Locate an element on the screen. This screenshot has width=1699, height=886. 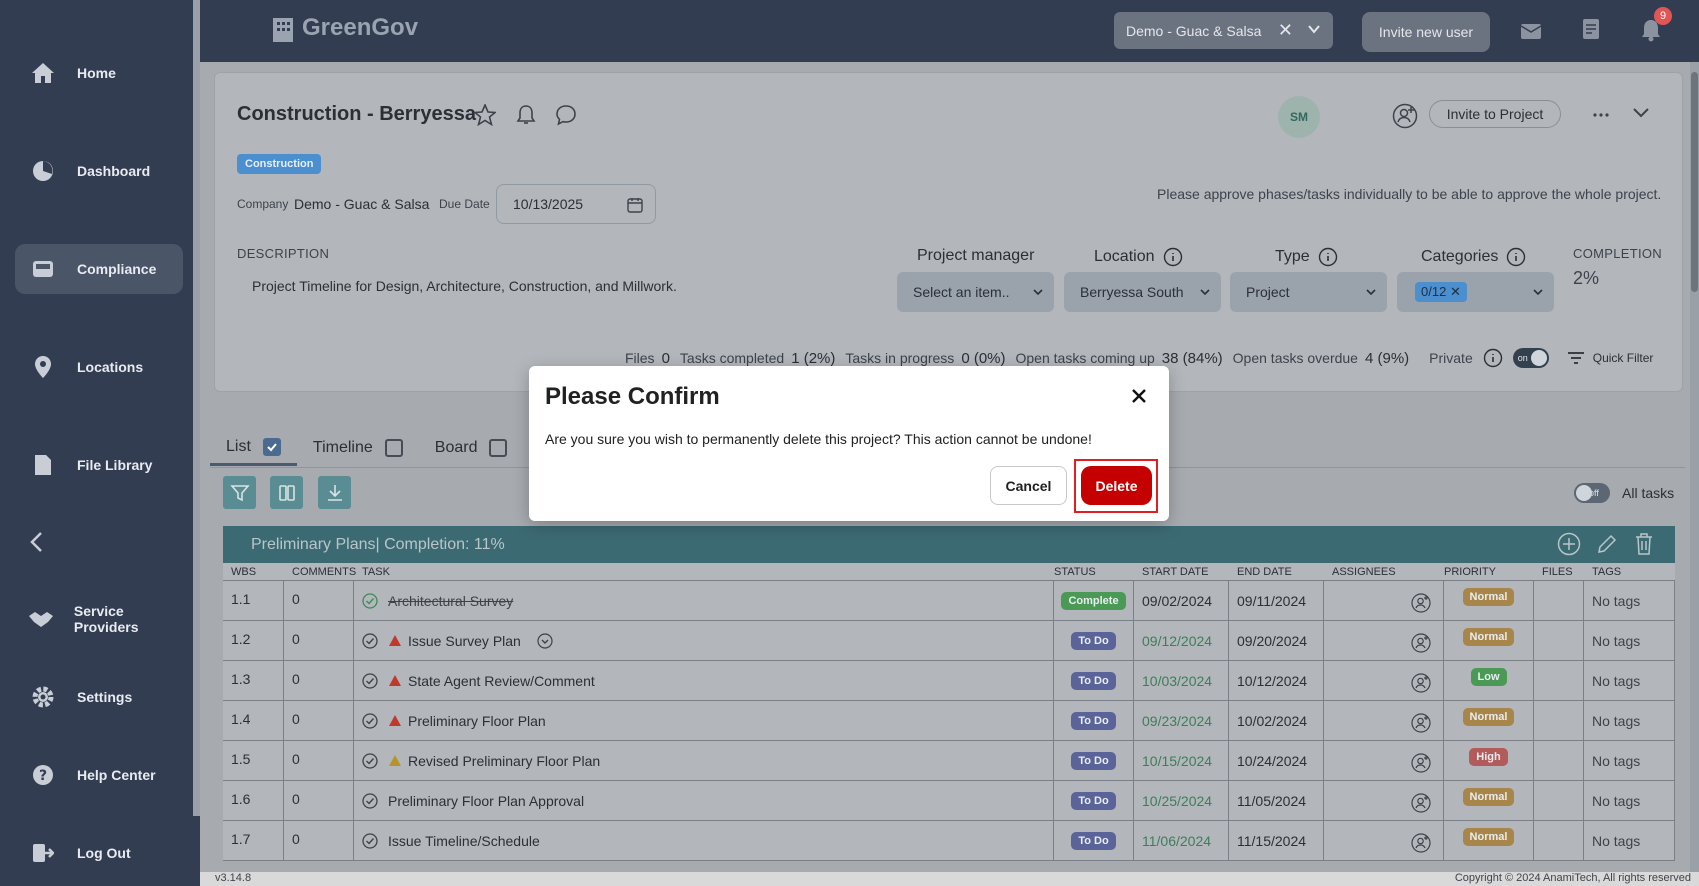
project-manager-select: Select an item.. is located at coordinates (975, 292).